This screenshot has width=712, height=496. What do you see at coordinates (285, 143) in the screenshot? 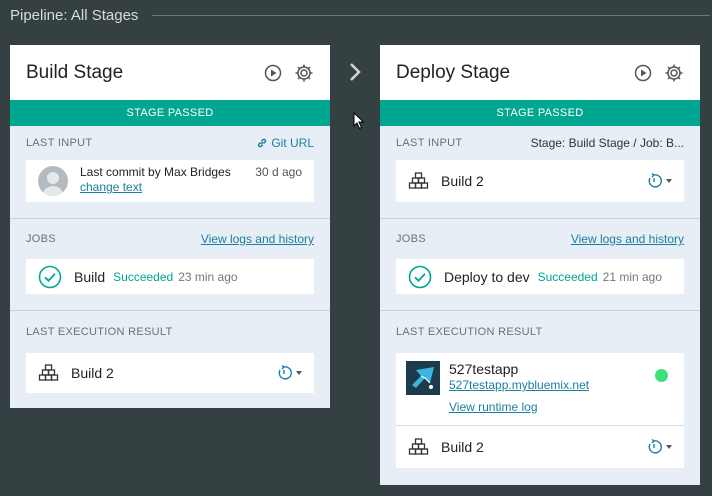
I see `git-url-link: Git URL` at bounding box center [285, 143].